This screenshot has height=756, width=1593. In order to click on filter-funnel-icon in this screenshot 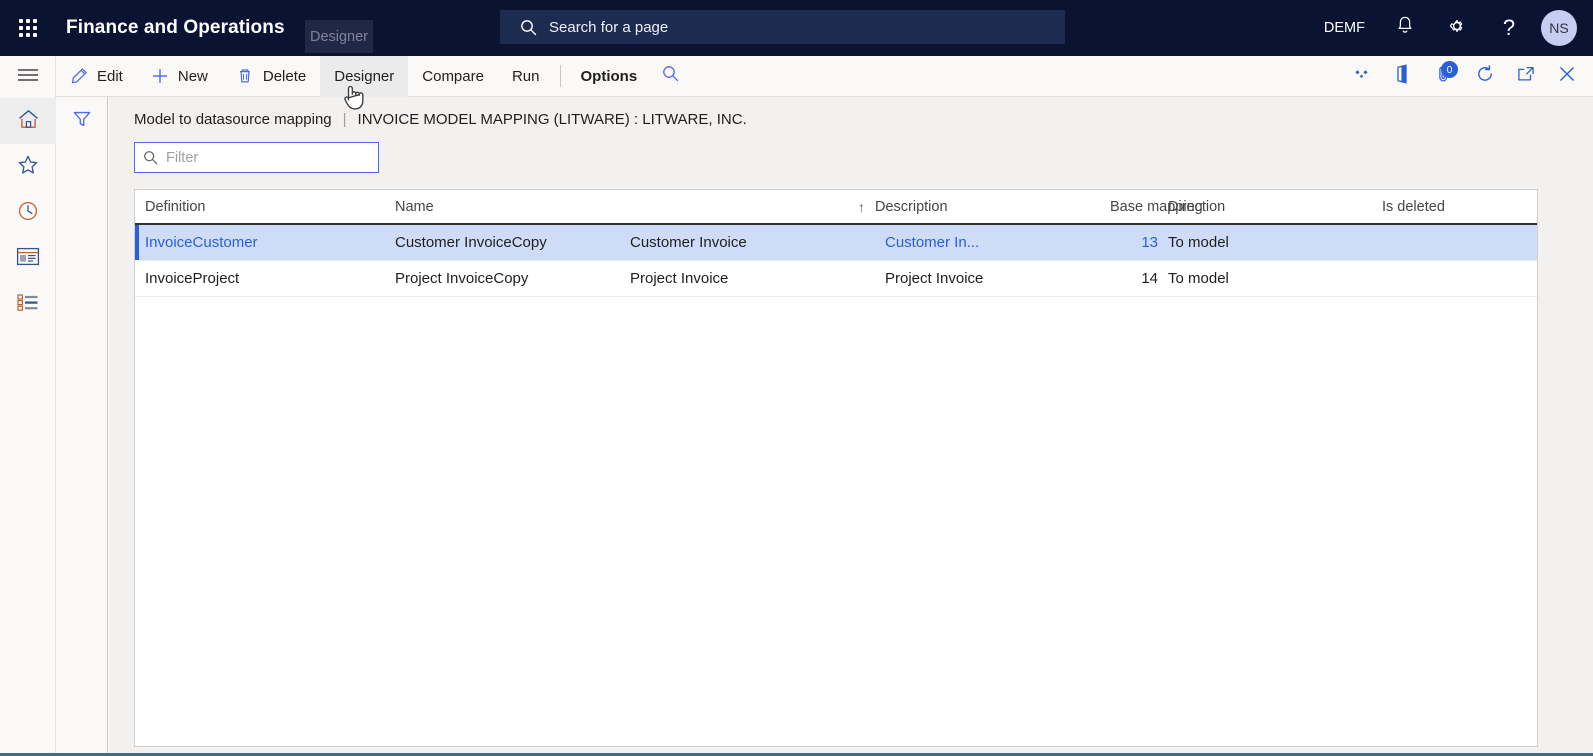, I will do `click(82, 121)`.